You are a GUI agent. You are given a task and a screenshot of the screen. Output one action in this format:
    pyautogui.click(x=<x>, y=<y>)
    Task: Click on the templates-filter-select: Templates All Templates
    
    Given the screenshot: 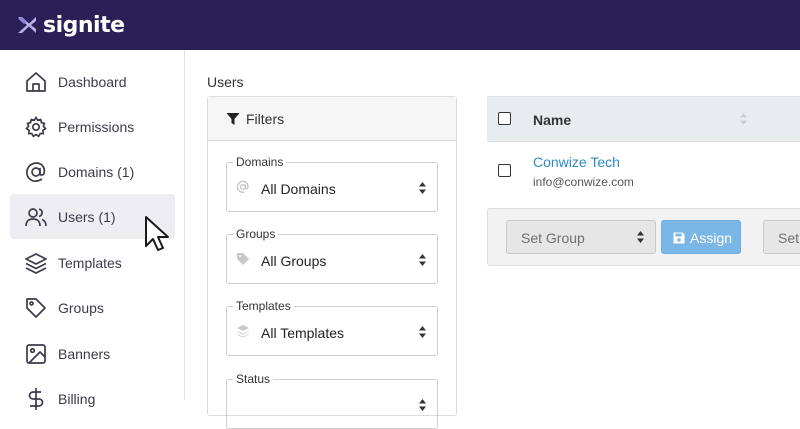 What is the action you would take?
    pyautogui.click(x=332, y=327)
    